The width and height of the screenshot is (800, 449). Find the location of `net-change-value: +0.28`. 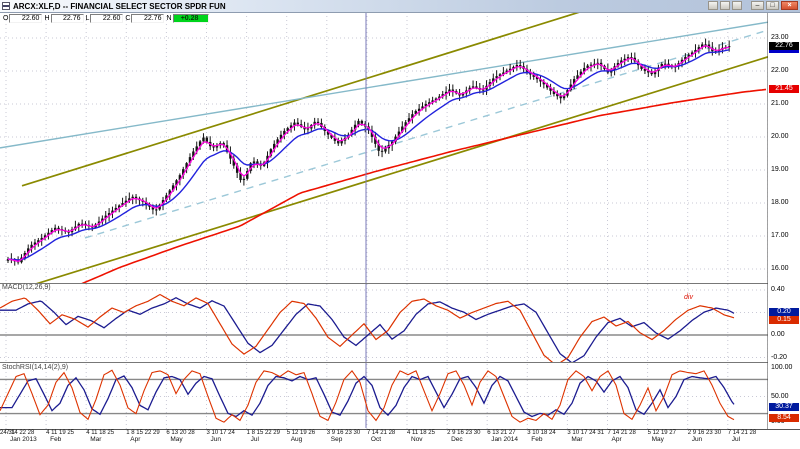

net-change-value: +0.28 is located at coordinates (190, 18).